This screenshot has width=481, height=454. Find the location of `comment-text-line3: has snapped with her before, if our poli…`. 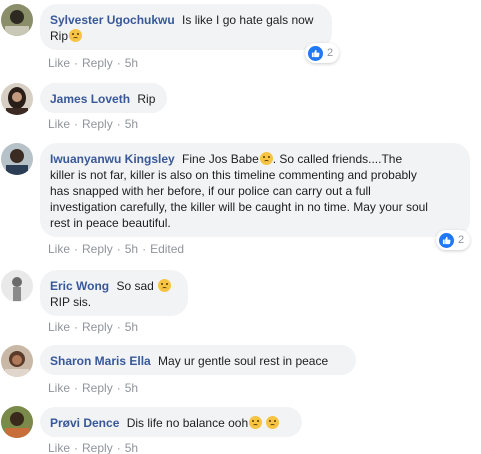

comment-text-line3: has snapped with her before, if our poli… is located at coordinates (210, 191).